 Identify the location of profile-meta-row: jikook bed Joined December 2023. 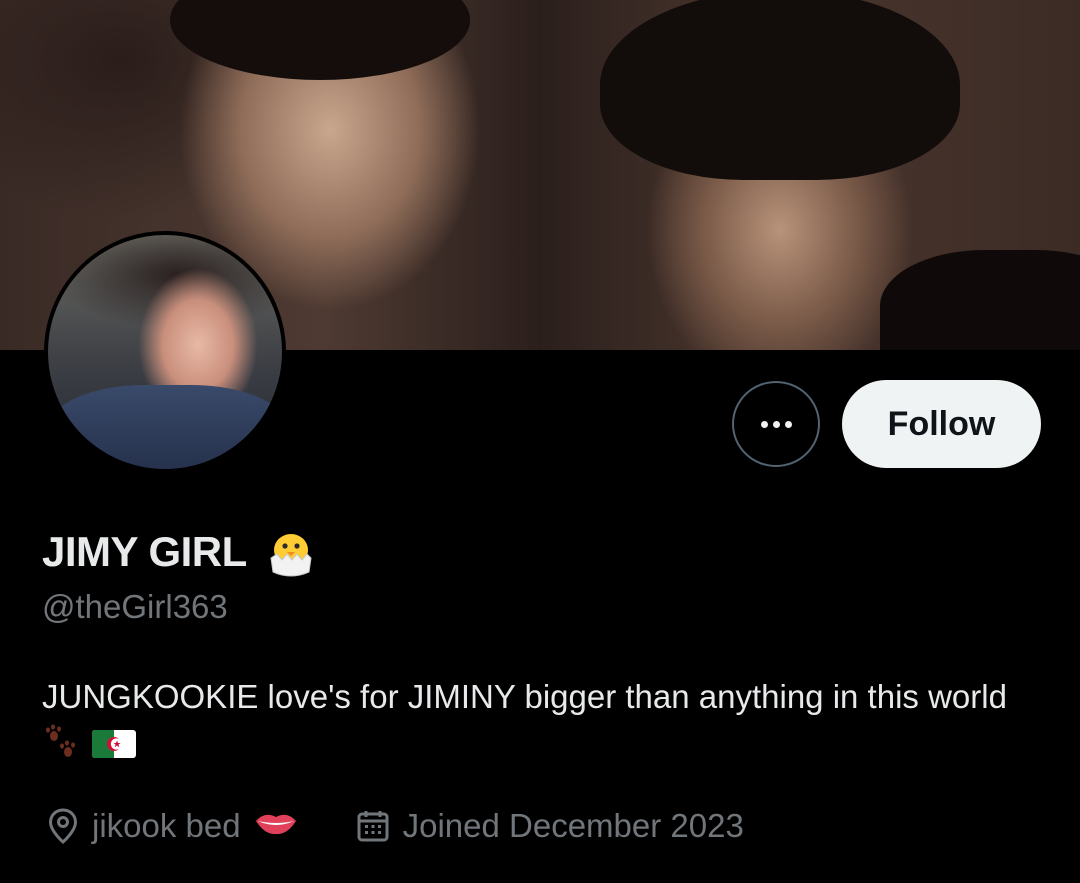
(395, 826).